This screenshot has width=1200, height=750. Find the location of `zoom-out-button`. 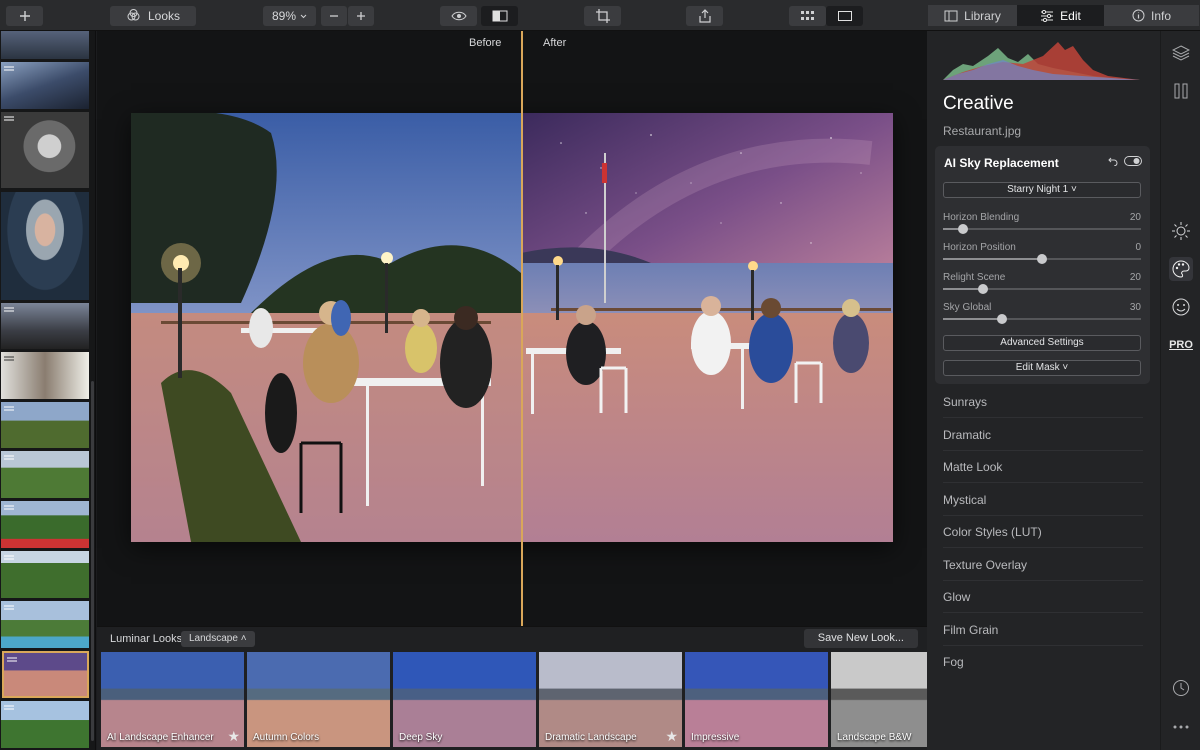

zoom-out-button is located at coordinates (334, 16).